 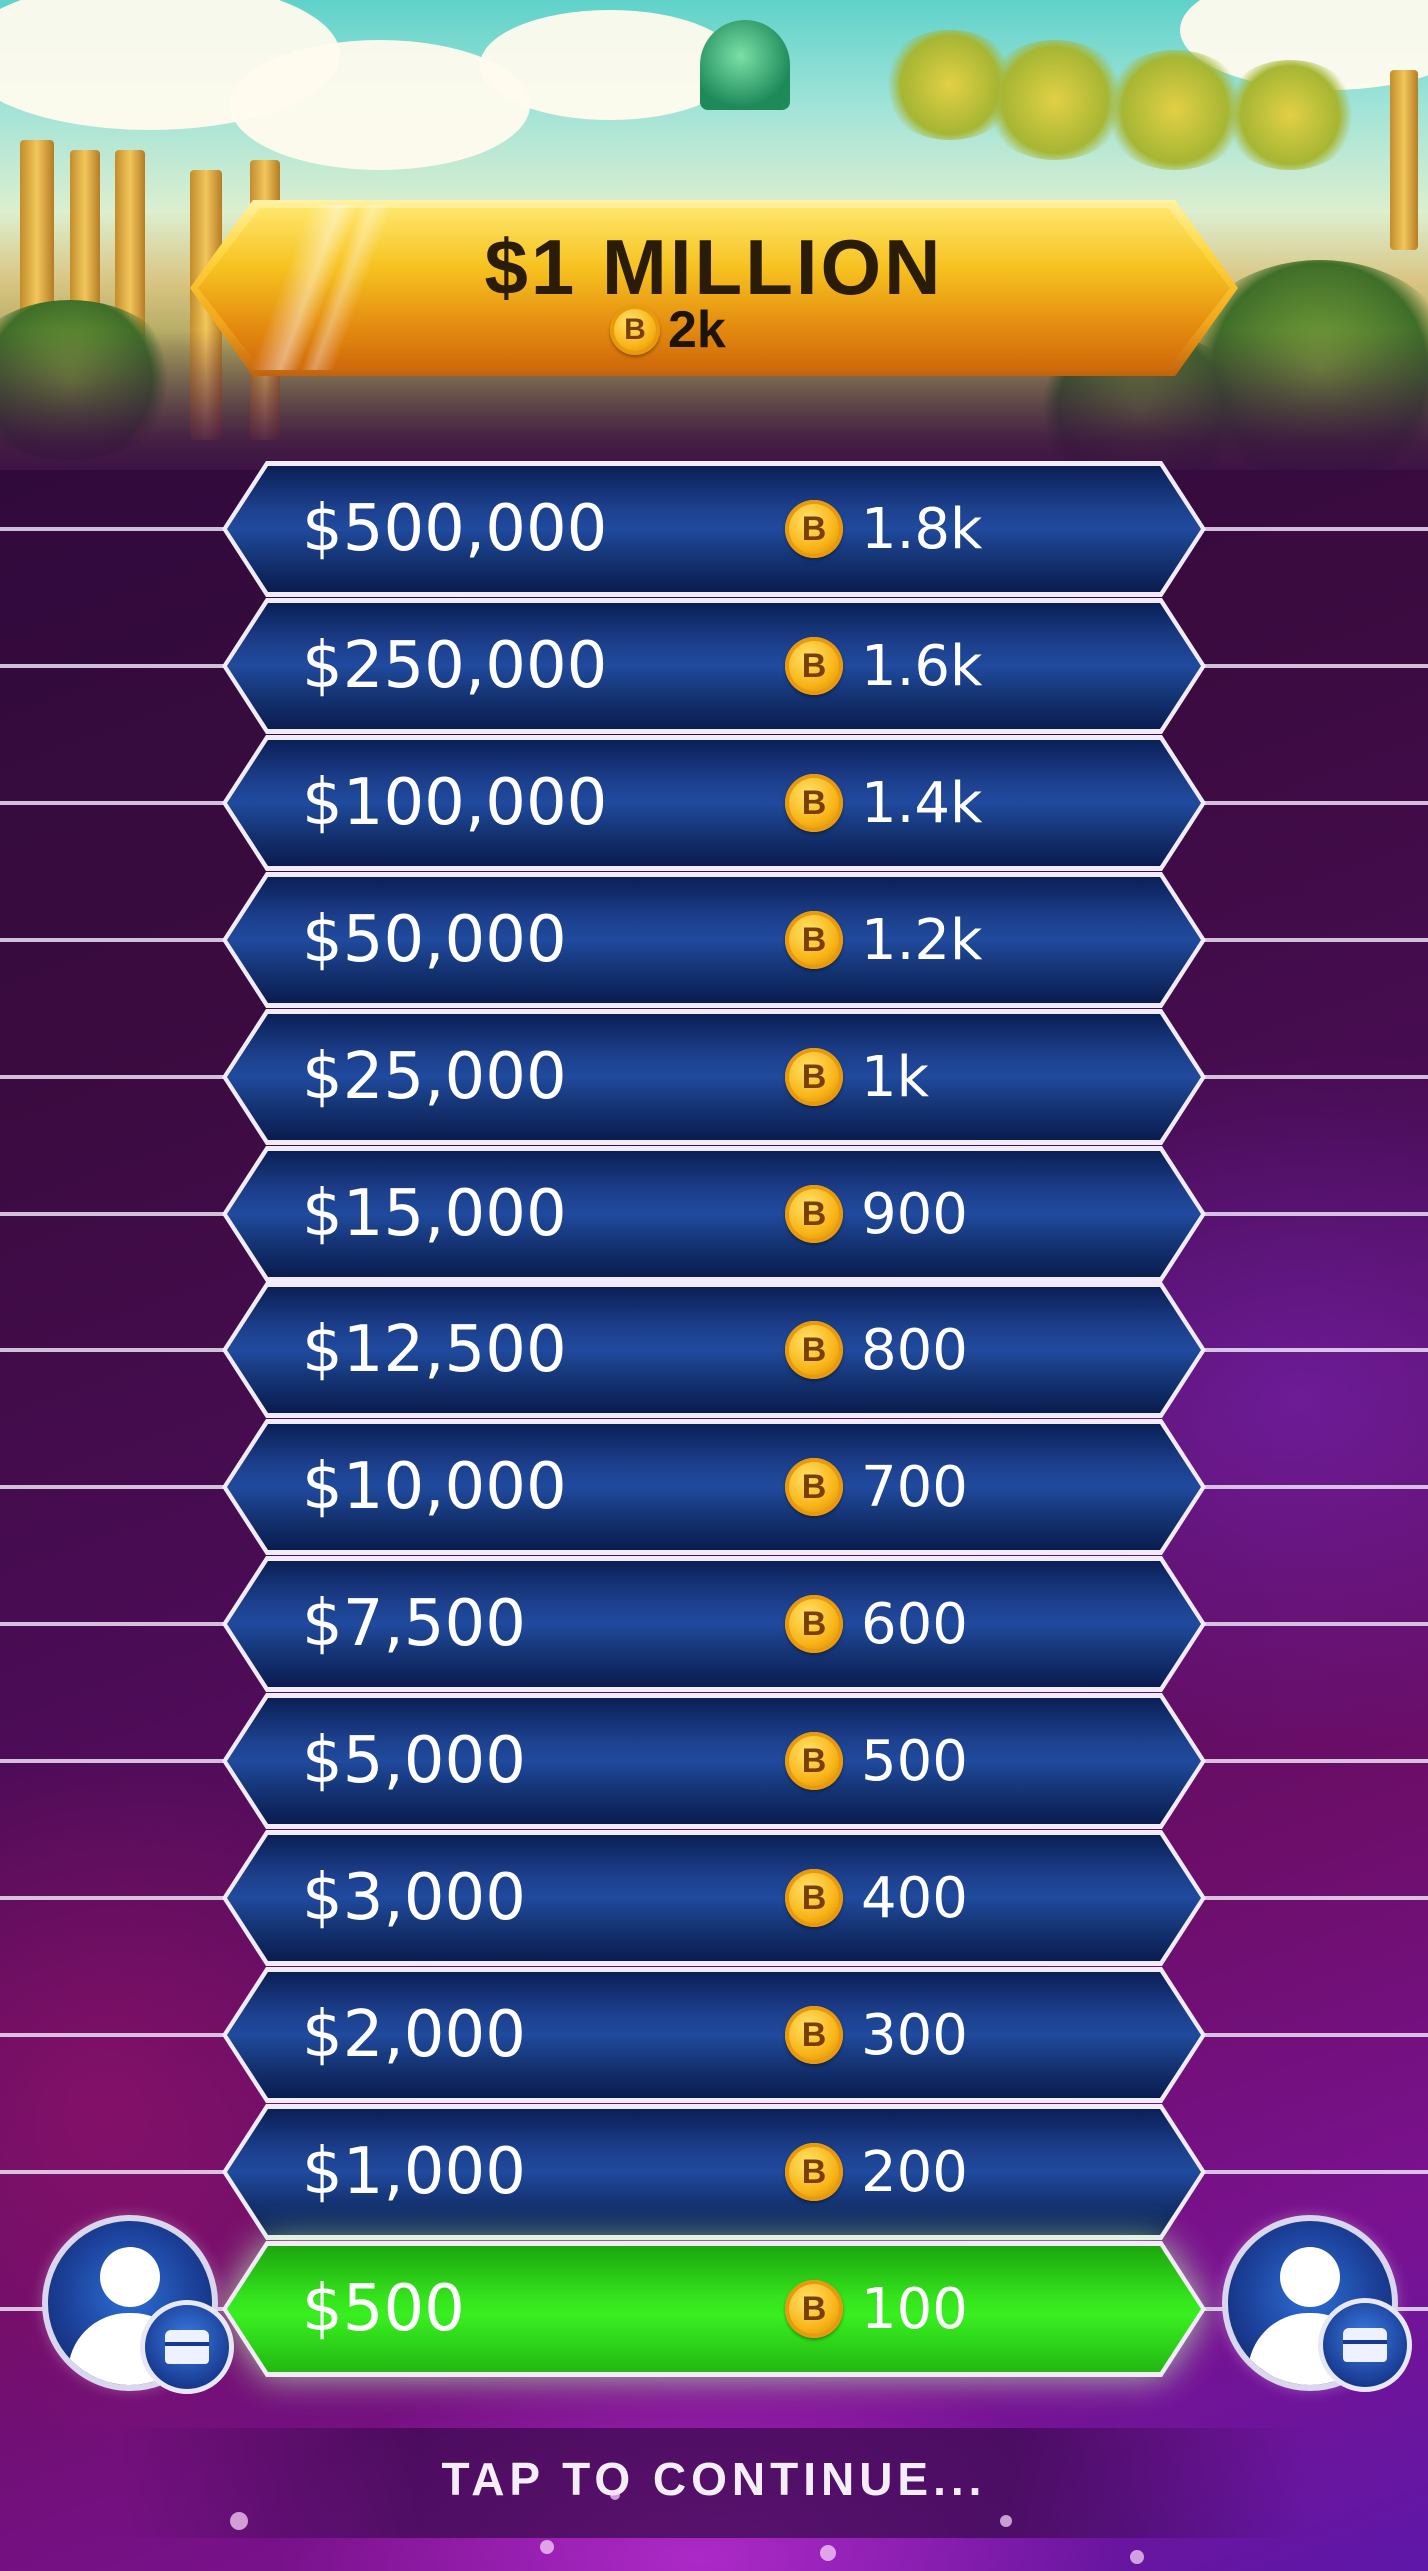 What do you see at coordinates (914, 1624) in the screenshot?
I see `coin-reward: 600` at bounding box center [914, 1624].